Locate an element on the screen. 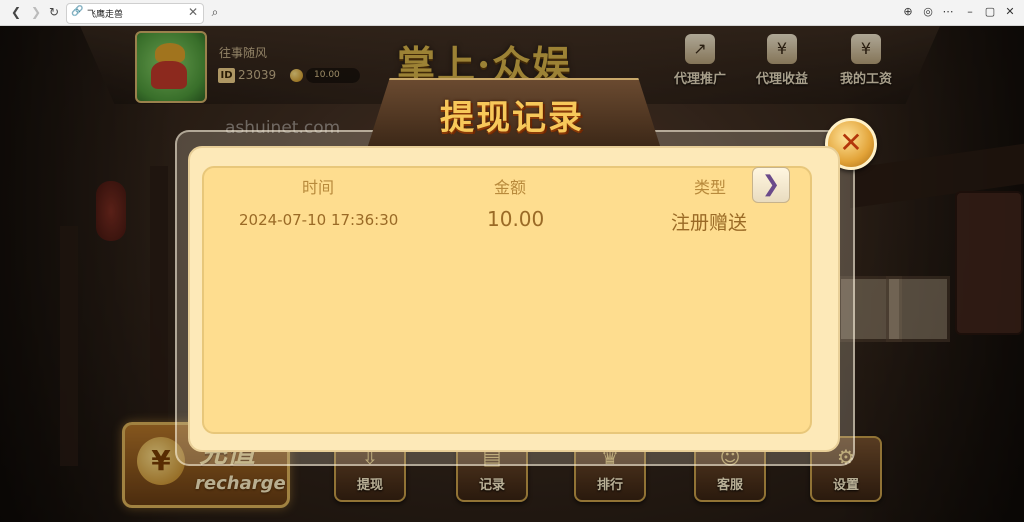 The image size is (1024, 522). record-amount: 10.00 is located at coordinates (516, 219).